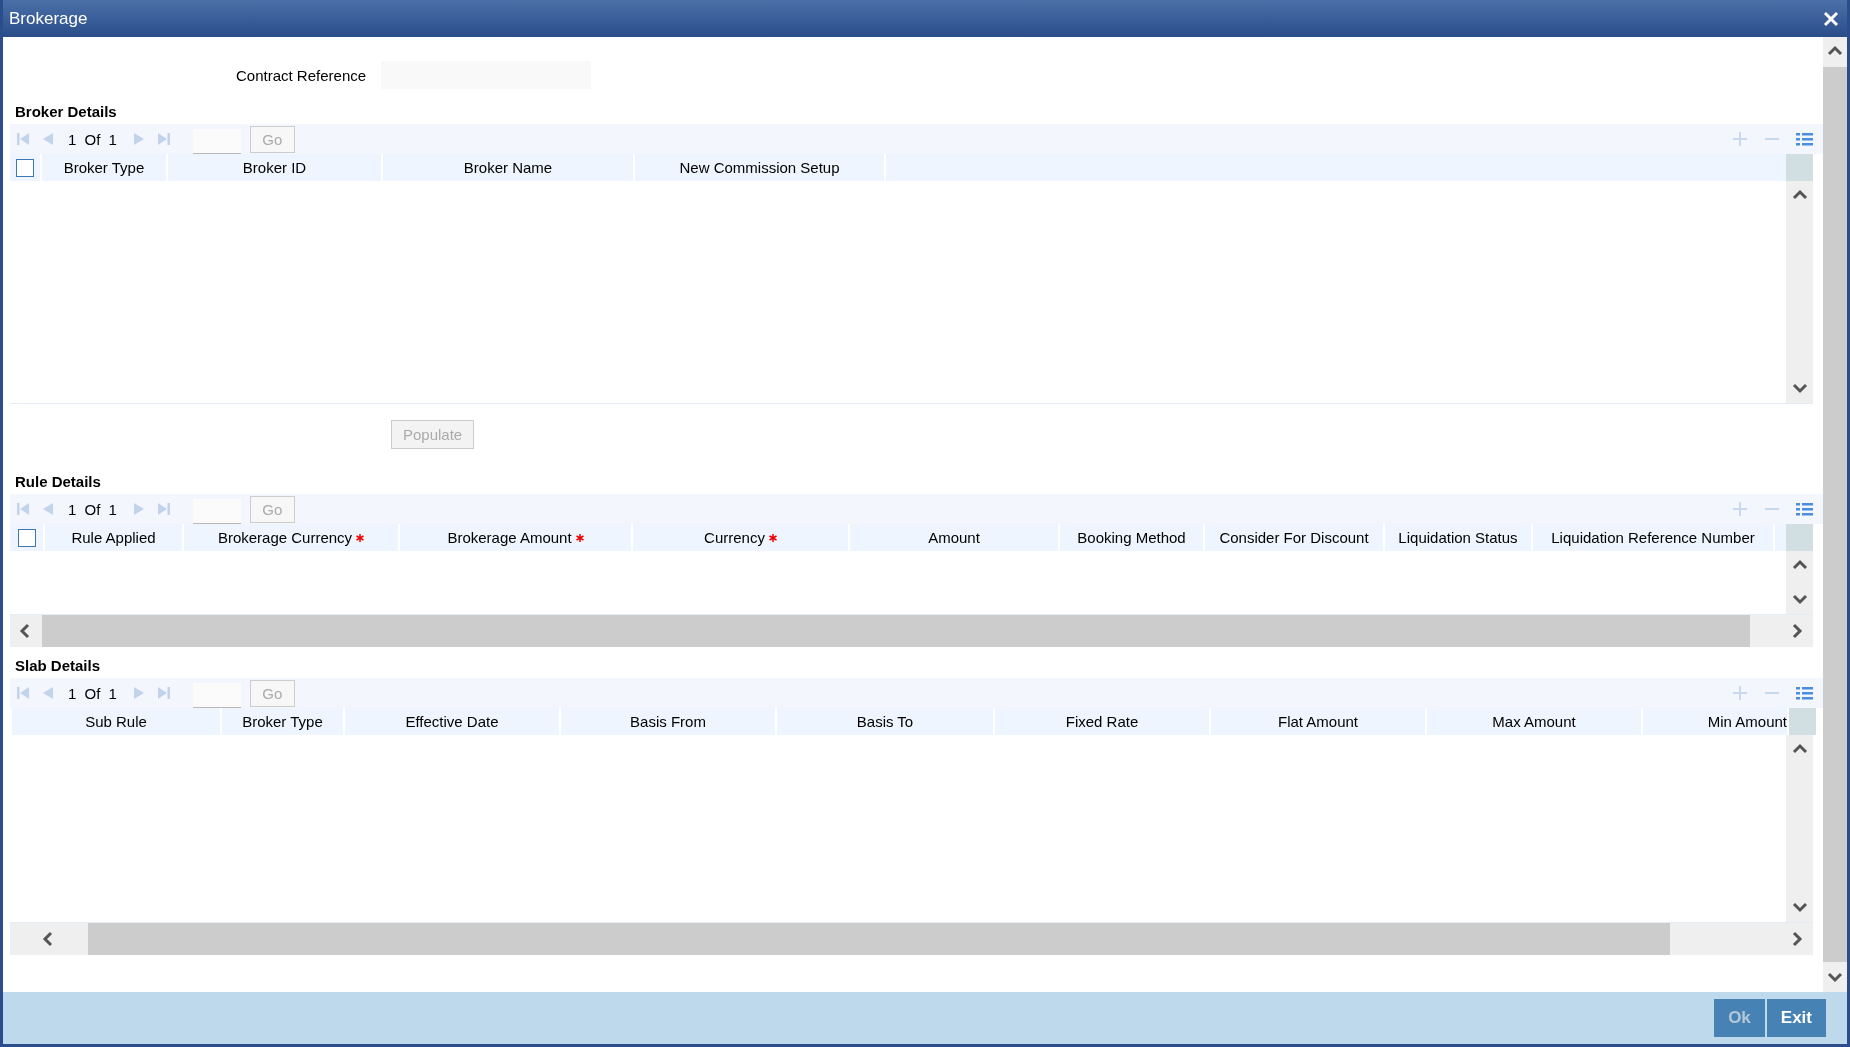 Image resolution: width=1850 pixels, height=1047 pixels. What do you see at coordinates (1294, 537) in the screenshot?
I see `column-header: Consider For Discount` at bounding box center [1294, 537].